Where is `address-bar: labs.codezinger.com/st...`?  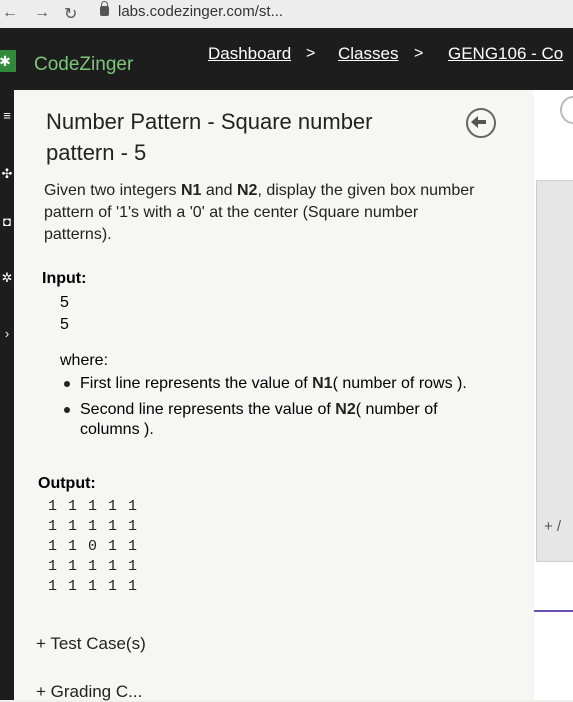 address-bar: labs.codezinger.com/st... is located at coordinates (200, 11).